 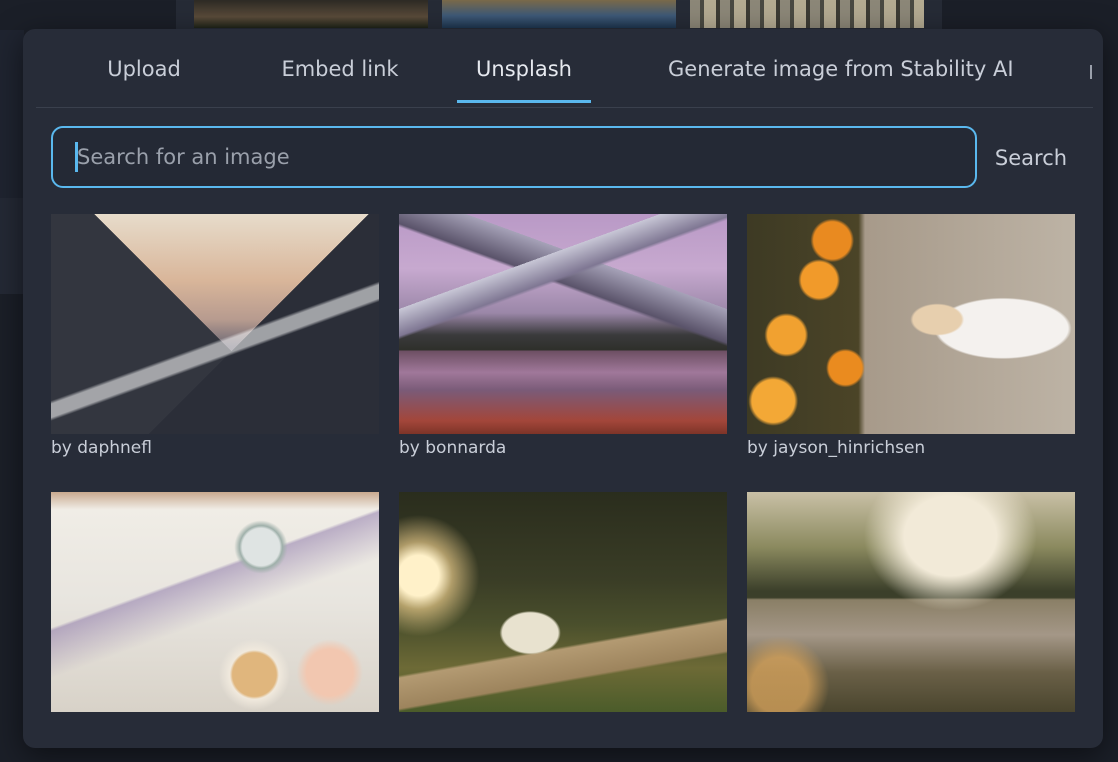 What do you see at coordinates (1091, 72) in the screenshot?
I see `tab-overflow-indicator` at bounding box center [1091, 72].